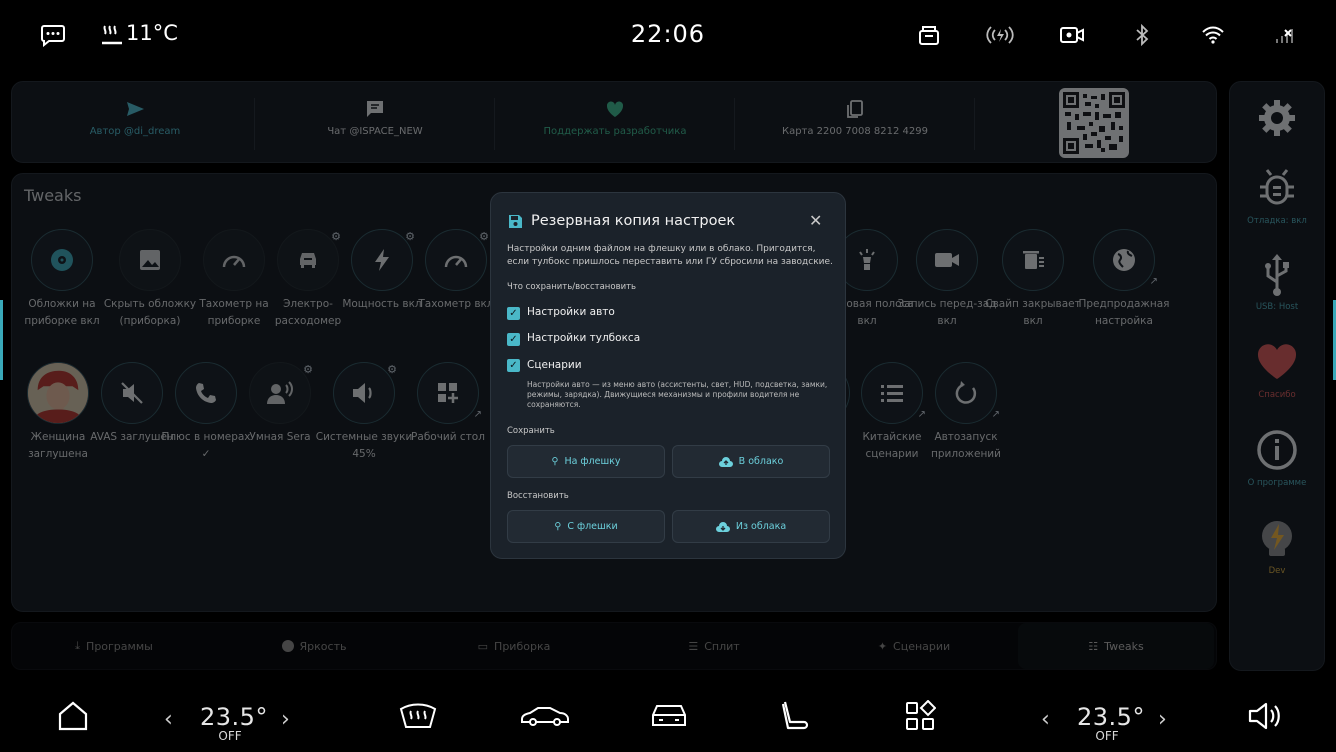  What do you see at coordinates (538, 496) in the screenshot?
I see `restore-section-label: Восстановить` at bounding box center [538, 496].